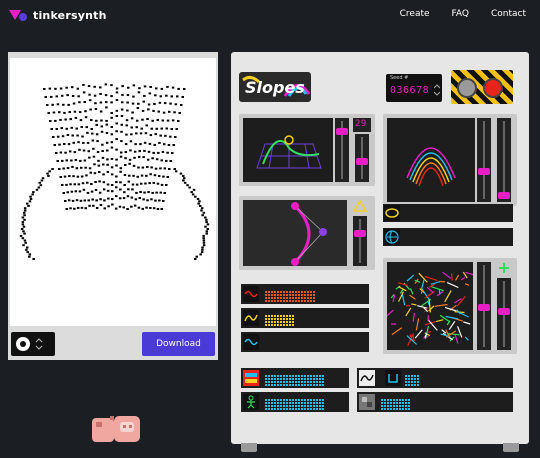  What do you see at coordinates (448, 213) in the screenshot?
I see `shape-toggle-row` at bounding box center [448, 213].